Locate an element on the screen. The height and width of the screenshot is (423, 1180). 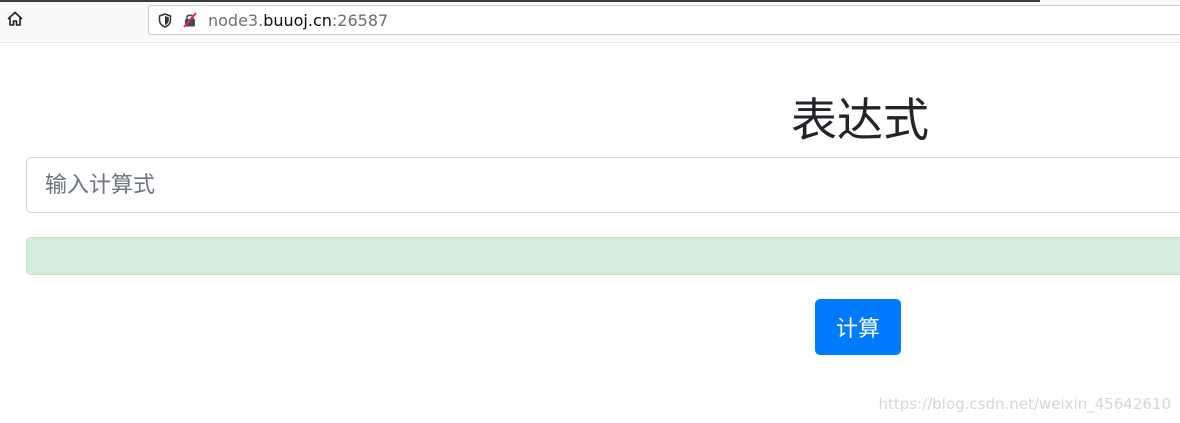
url-prefix: node3. is located at coordinates (236, 20).